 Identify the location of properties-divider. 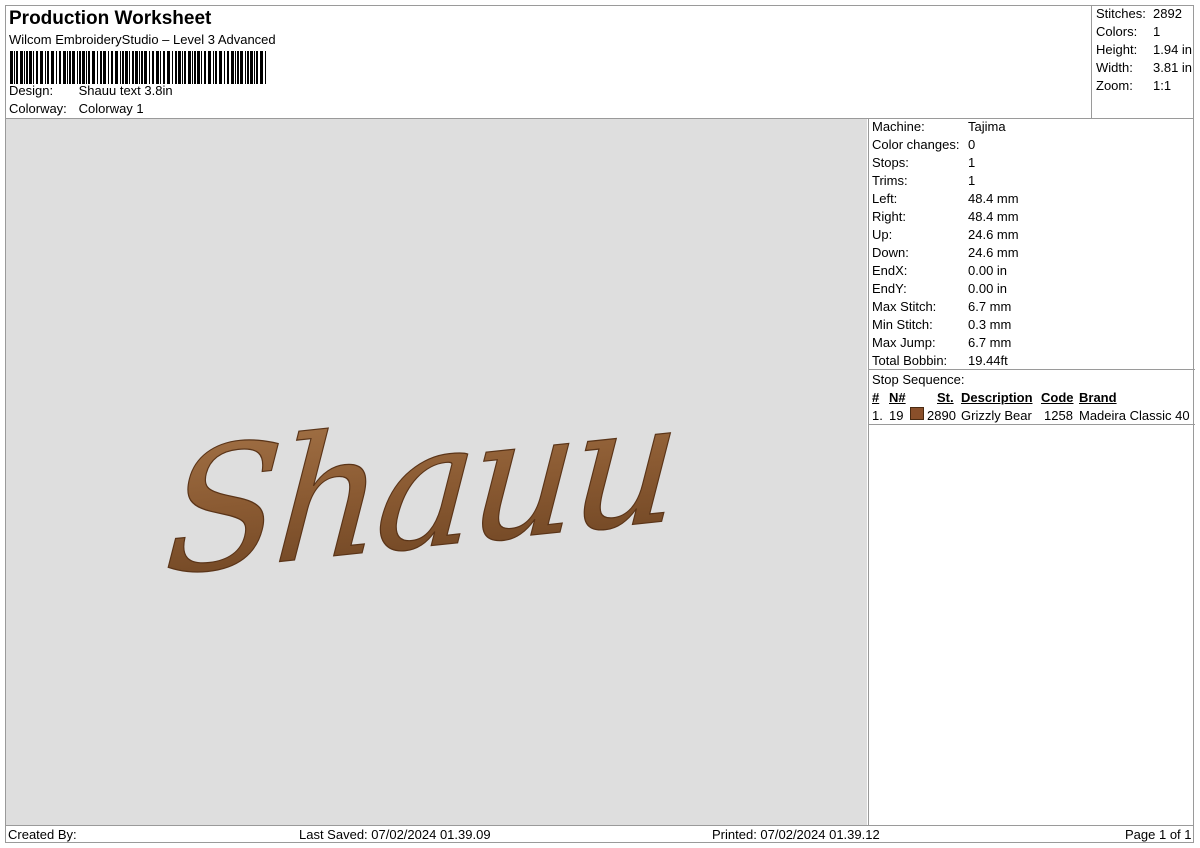
(1032, 369).